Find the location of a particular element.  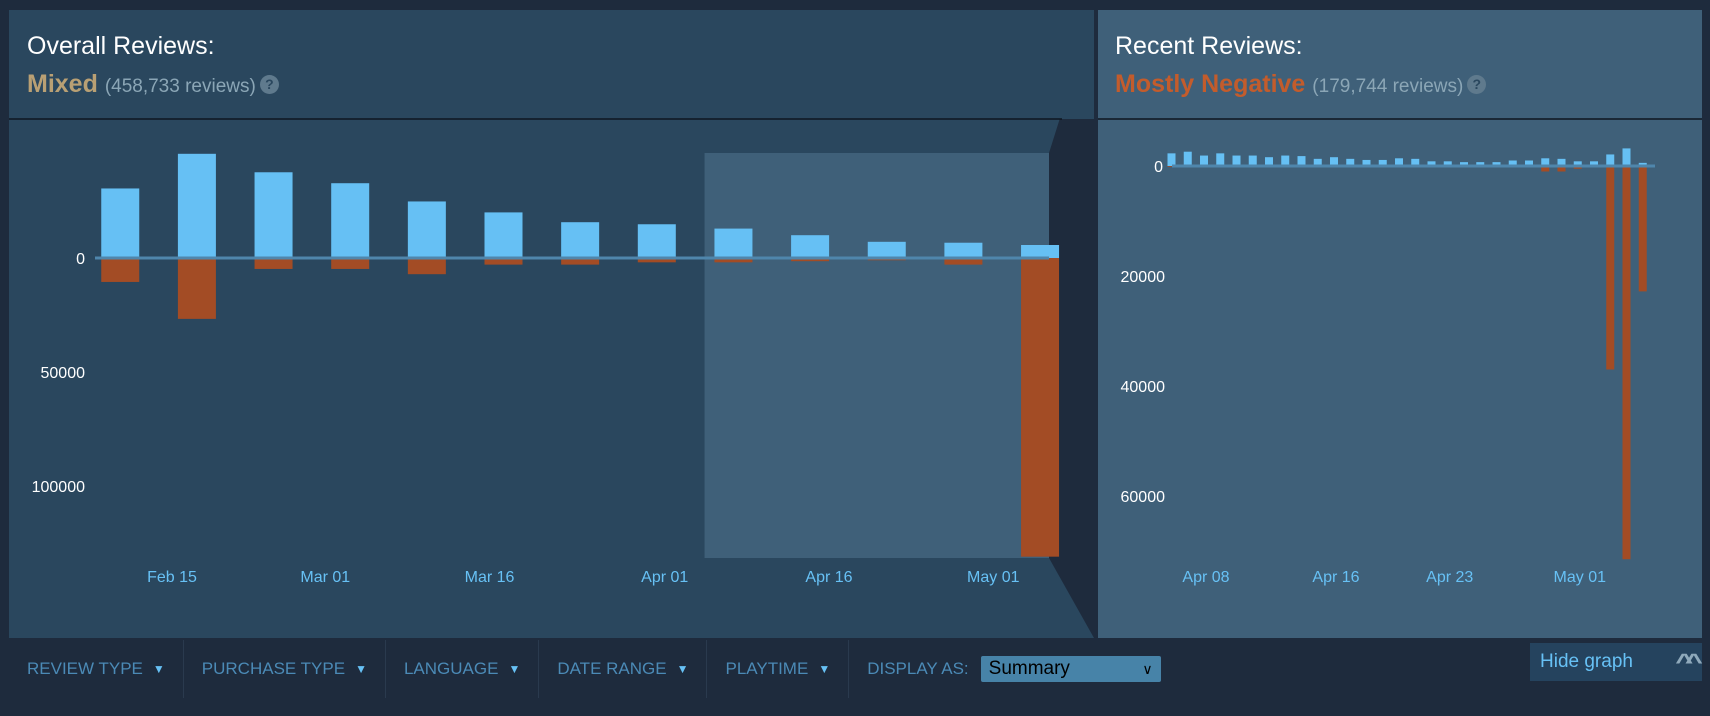

y-tick-label: 100000 is located at coordinates (58, 487).